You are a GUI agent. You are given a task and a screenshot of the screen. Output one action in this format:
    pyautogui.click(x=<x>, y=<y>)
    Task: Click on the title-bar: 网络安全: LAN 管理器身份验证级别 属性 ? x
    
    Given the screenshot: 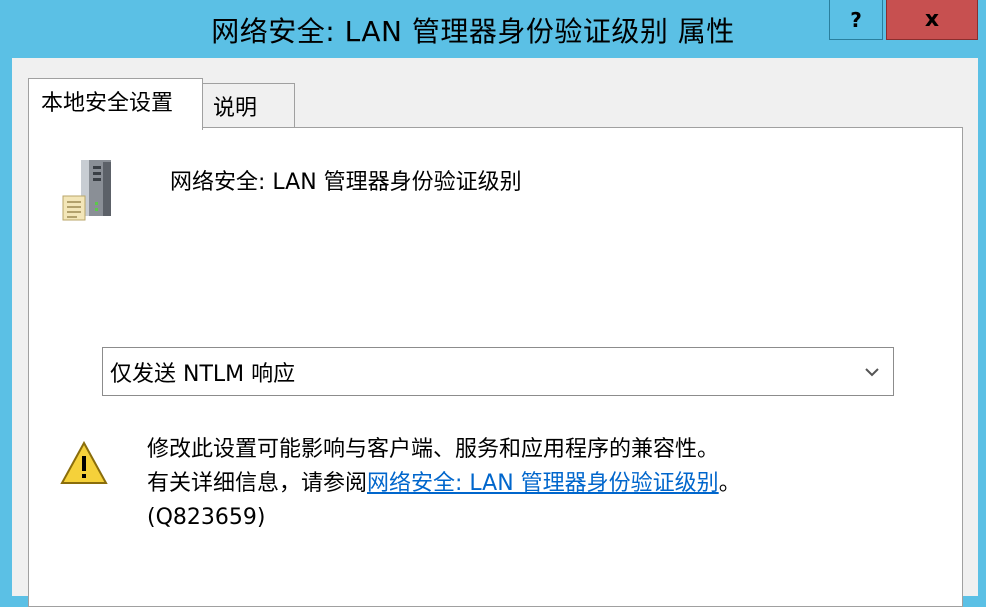 What is the action you would take?
    pyautogui.click(x=493, y=29)
    